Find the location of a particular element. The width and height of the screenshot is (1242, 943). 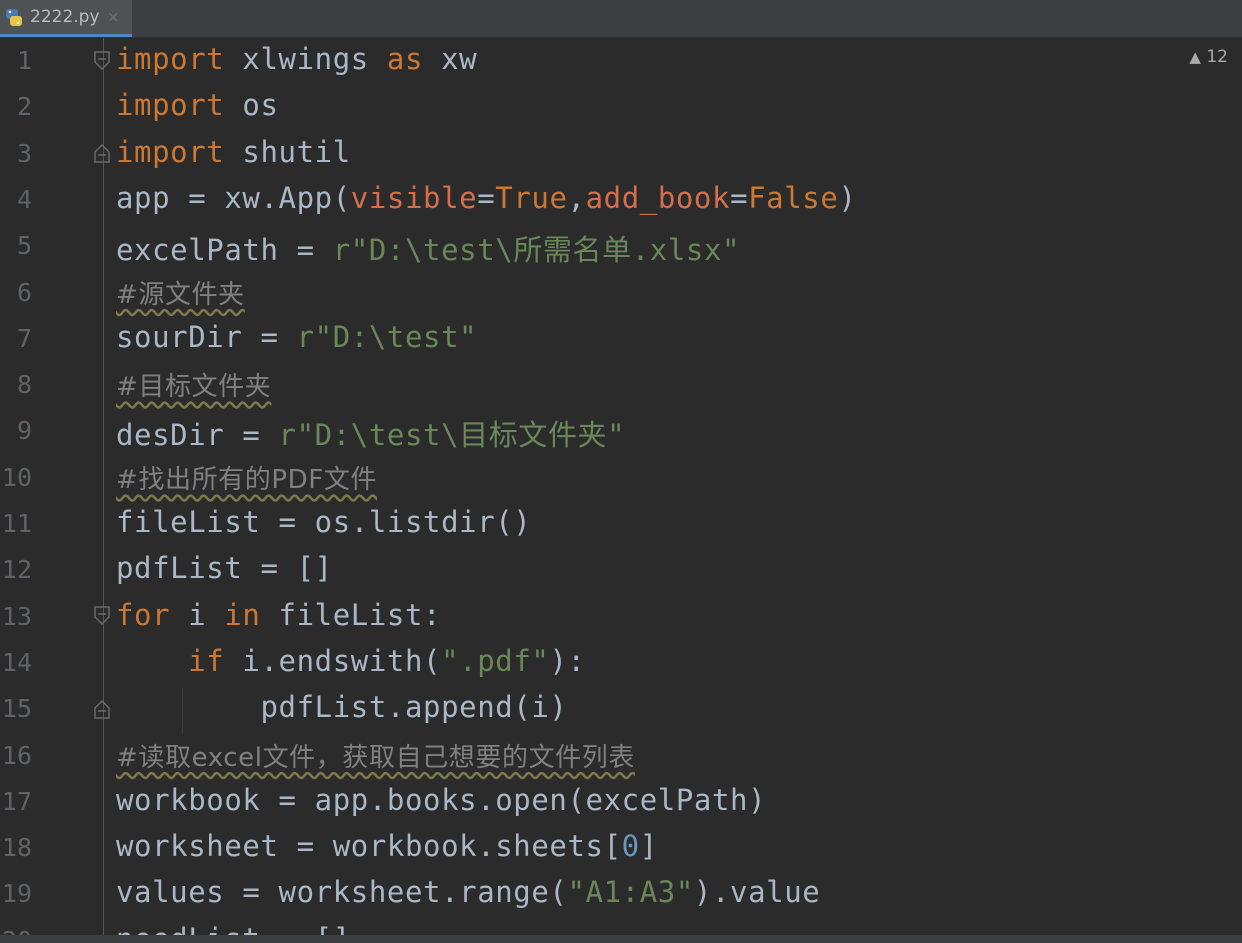

code-token: , is located at coordinates (576, 197).